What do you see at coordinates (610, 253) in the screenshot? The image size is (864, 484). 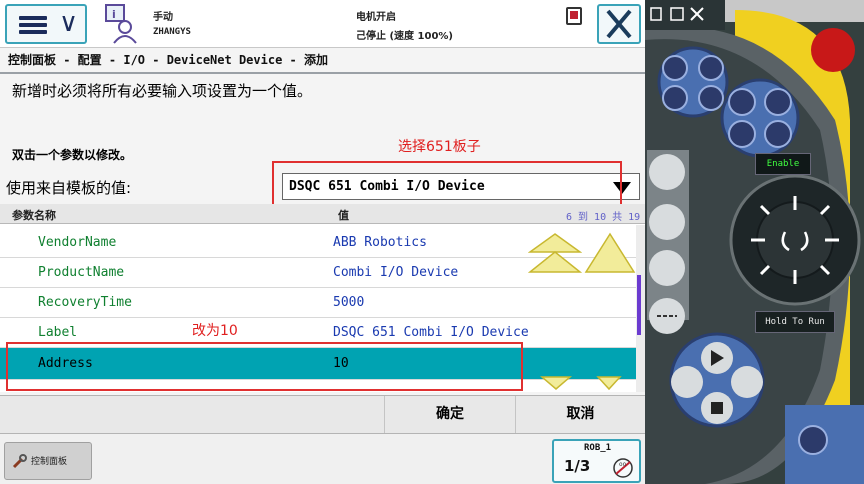 I see `scroll-up-icon` at bounding box center [610, 253].